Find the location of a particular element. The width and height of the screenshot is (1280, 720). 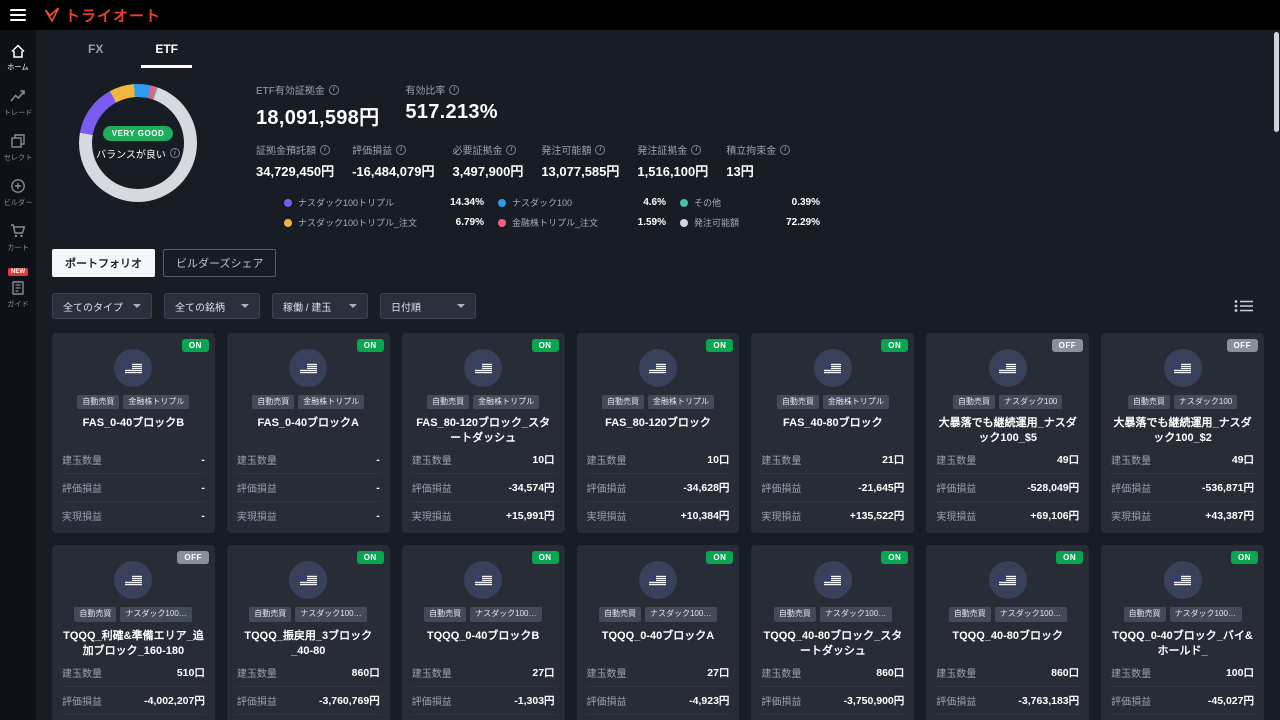

legend-label: ナスダック100トリプル_注文 is located at coordinates (358, 223).